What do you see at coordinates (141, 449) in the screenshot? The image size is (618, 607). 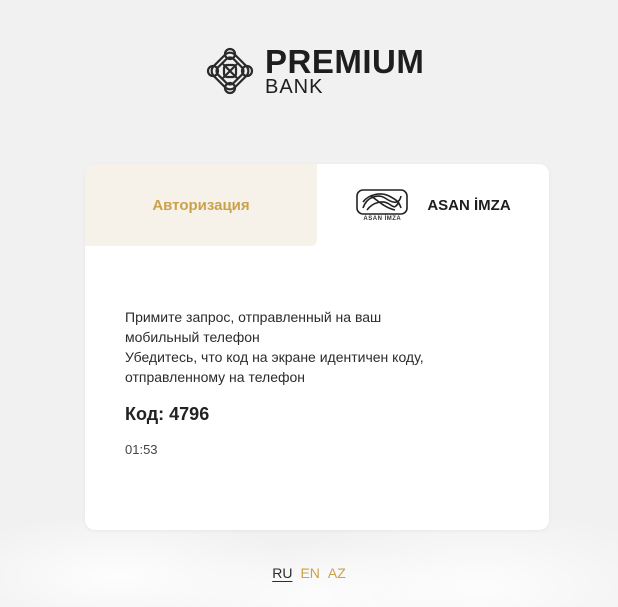 I see `countdown-timer: 01:53` at bounding box center [141, 449].